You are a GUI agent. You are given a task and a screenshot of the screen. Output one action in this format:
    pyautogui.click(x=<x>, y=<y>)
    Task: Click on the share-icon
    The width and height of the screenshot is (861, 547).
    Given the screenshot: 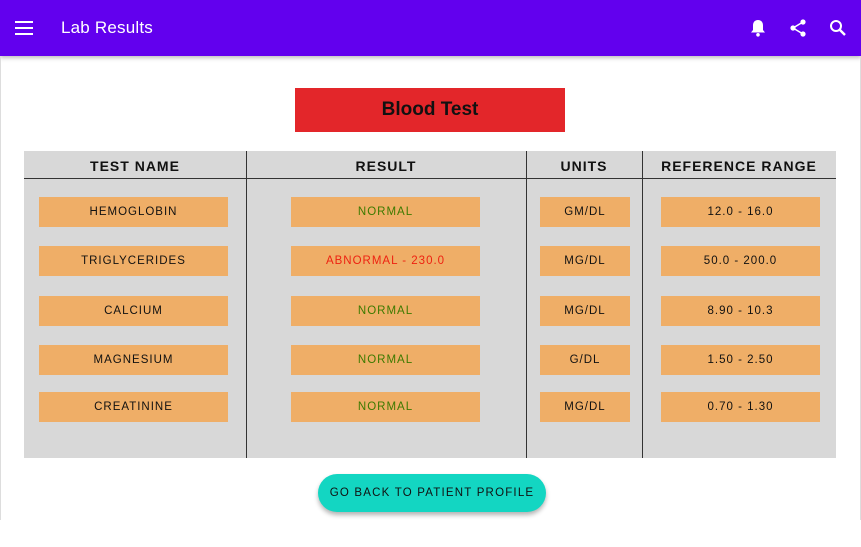 What is the action you would take?
    pyautogui.click(x=798, y=28)
    